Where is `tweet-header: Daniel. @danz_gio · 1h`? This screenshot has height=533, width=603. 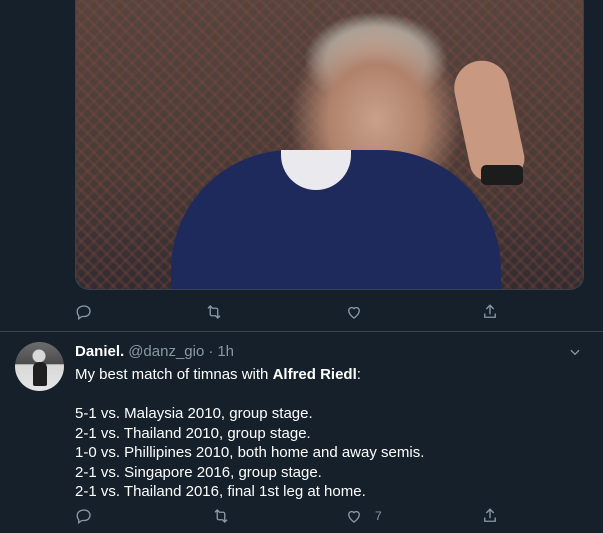 tweet-header: Daniel. @danz_gio · 1h is located at coordinates (154, 351).